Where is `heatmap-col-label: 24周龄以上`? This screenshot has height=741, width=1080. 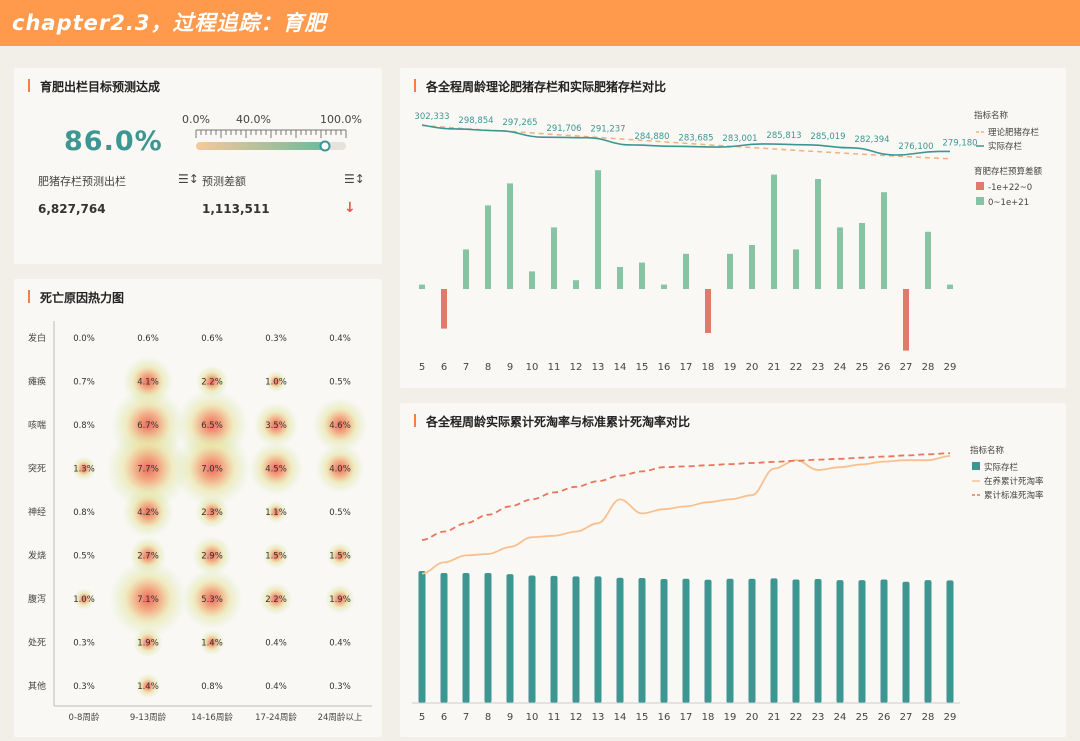
heatmap-col-label: 24周龄以上 is located at coordinates (340, 717).